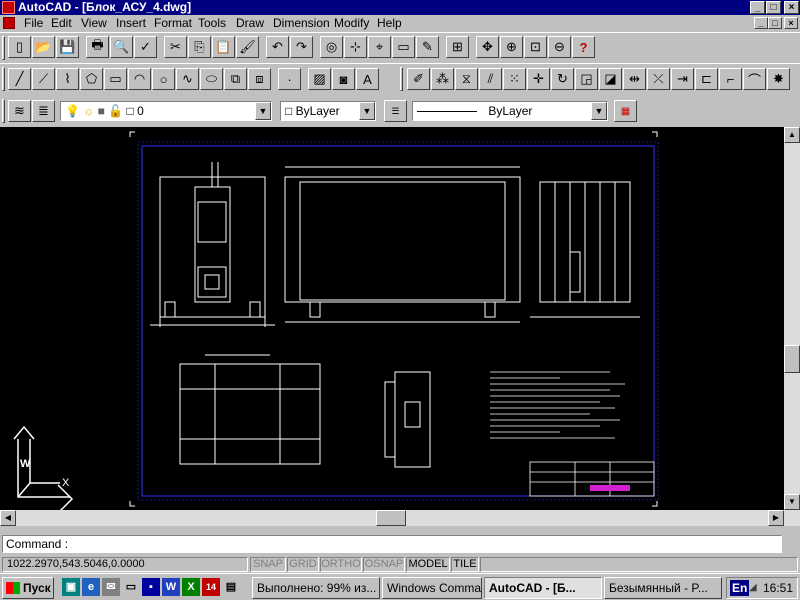  Describe the element at coordinates (754, 79) in the screenshot. I see `fillet-icon: ⌒` at that location.